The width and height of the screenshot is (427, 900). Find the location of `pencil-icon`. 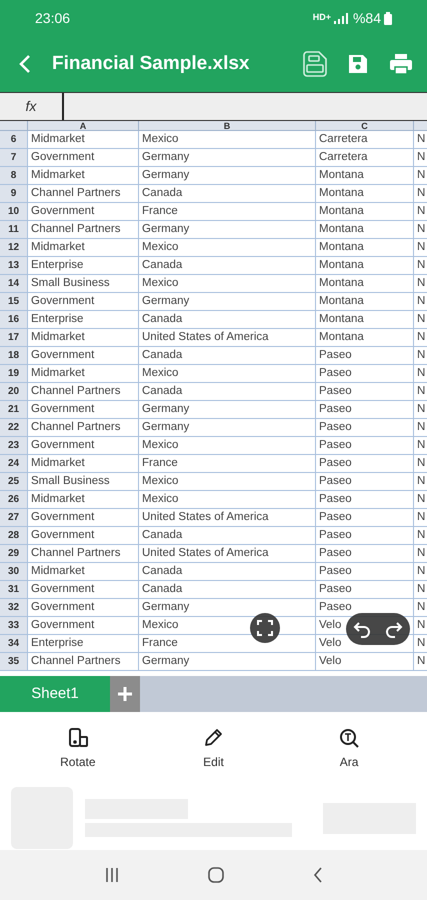

pencil-icon is located at coordinates (213, 738).